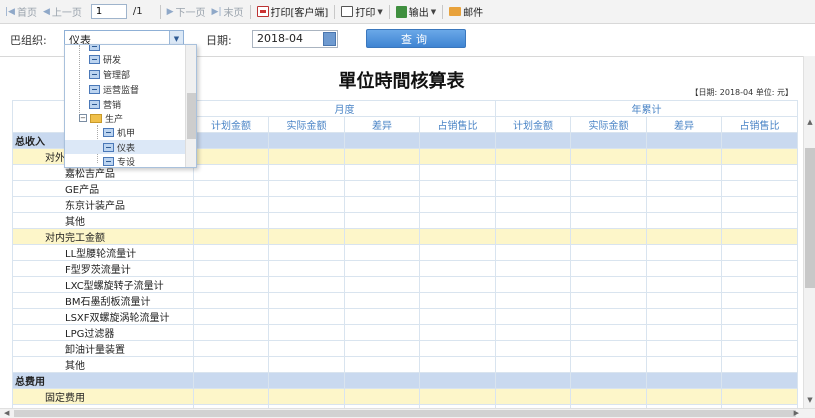  I want to click on table-row: 对内完工金额, so click(405, 236).